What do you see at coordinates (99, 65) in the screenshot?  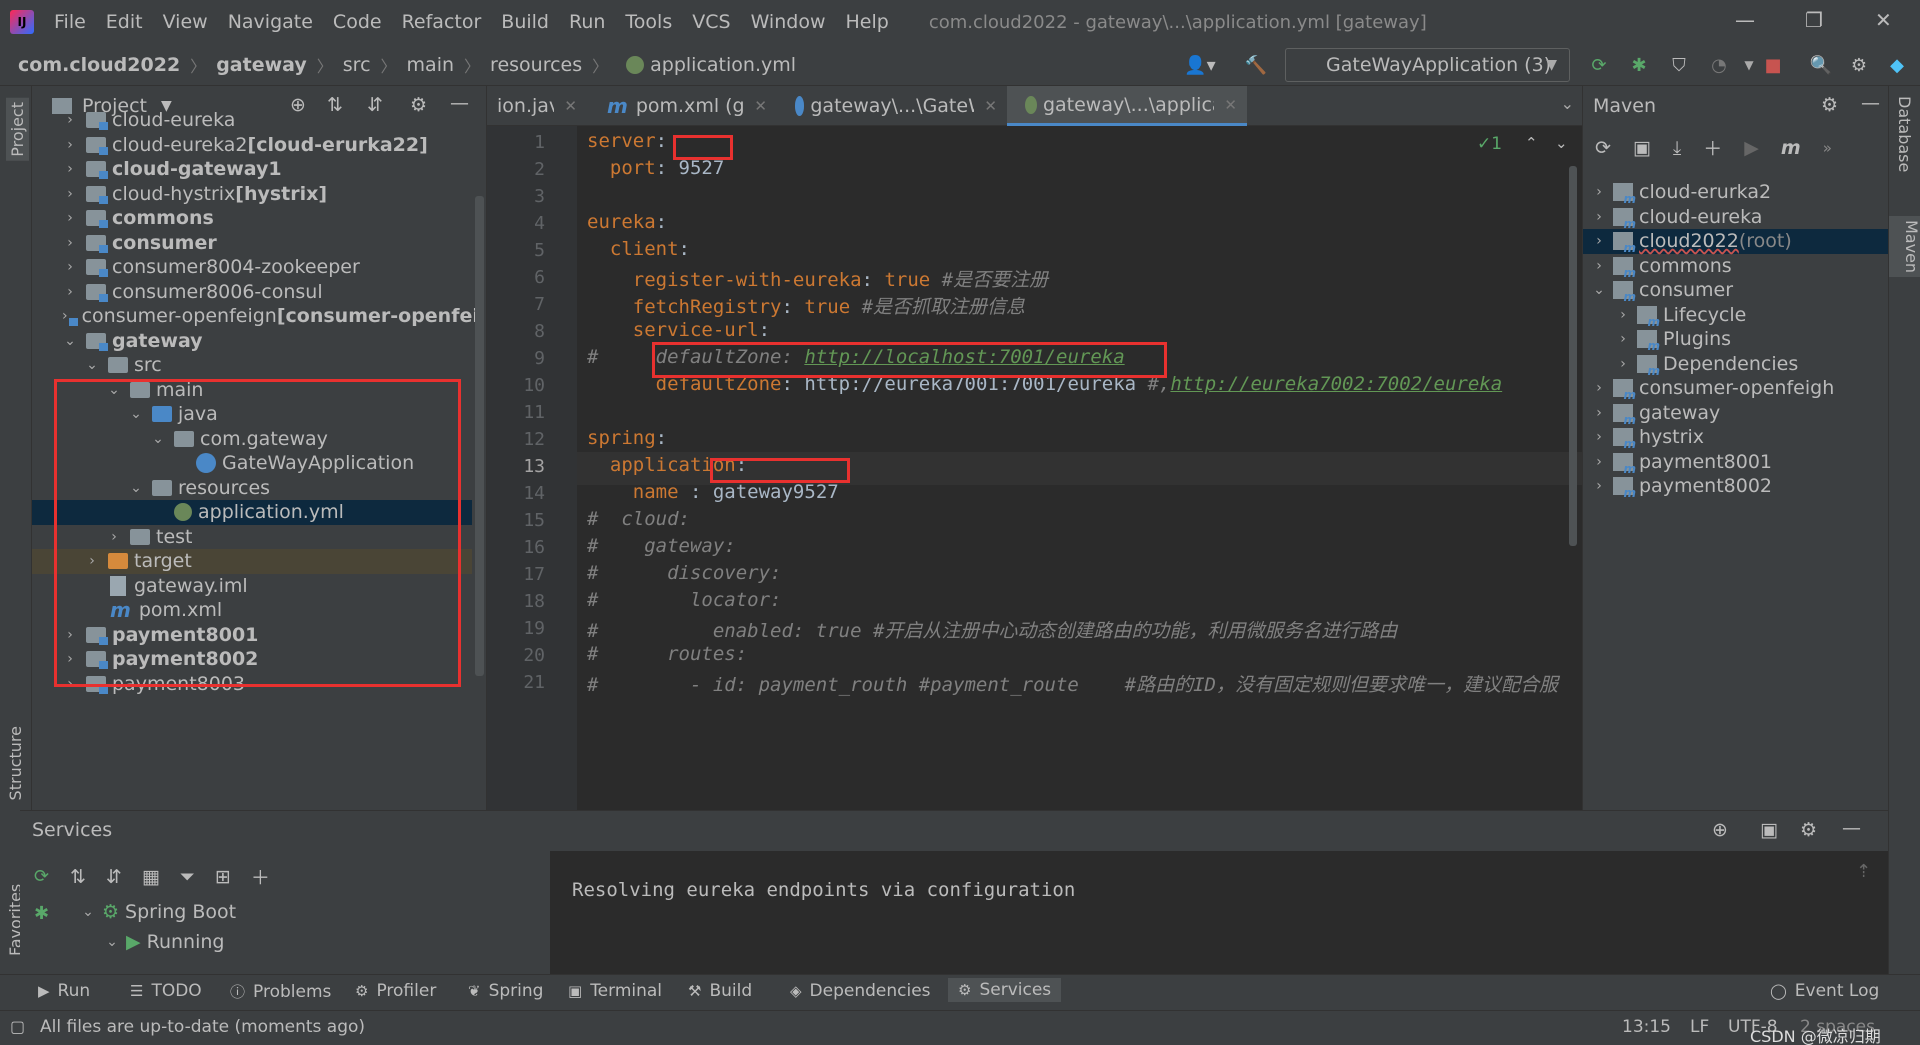 I see `breadcrumb-item: com.cloud2022` at bounding box center [99, 65].